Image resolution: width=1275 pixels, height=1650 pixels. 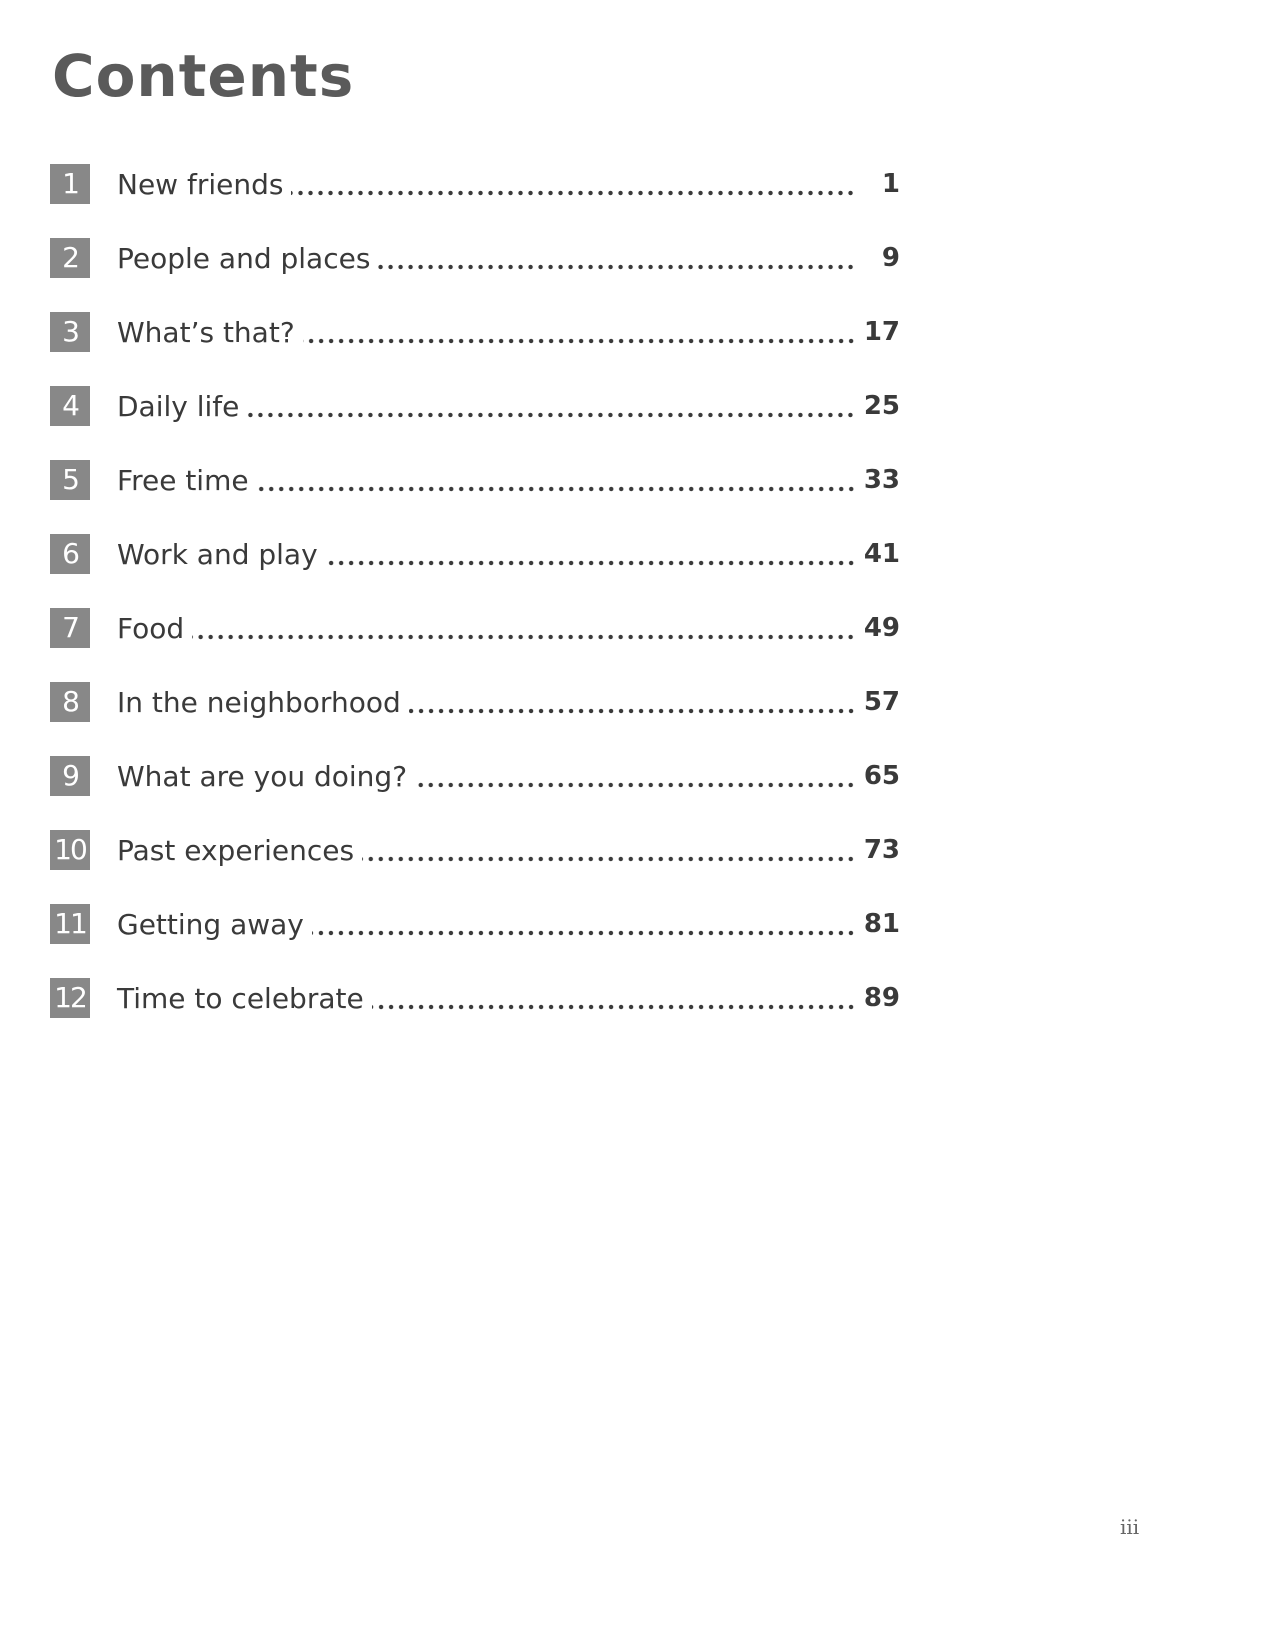 What do you see at coordinates (200, 184) in the screenshot?
I see `unit-title: New friends` at bounding box center [200, 184].